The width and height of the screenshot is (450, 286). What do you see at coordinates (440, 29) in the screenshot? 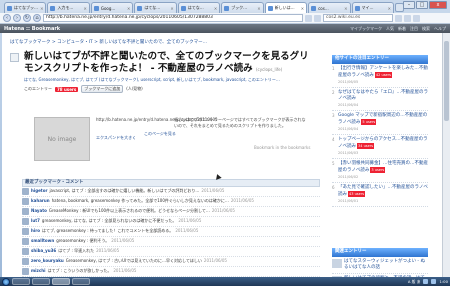
I see `hatena-link: ヘルプ` at bounding box center [440, 29].